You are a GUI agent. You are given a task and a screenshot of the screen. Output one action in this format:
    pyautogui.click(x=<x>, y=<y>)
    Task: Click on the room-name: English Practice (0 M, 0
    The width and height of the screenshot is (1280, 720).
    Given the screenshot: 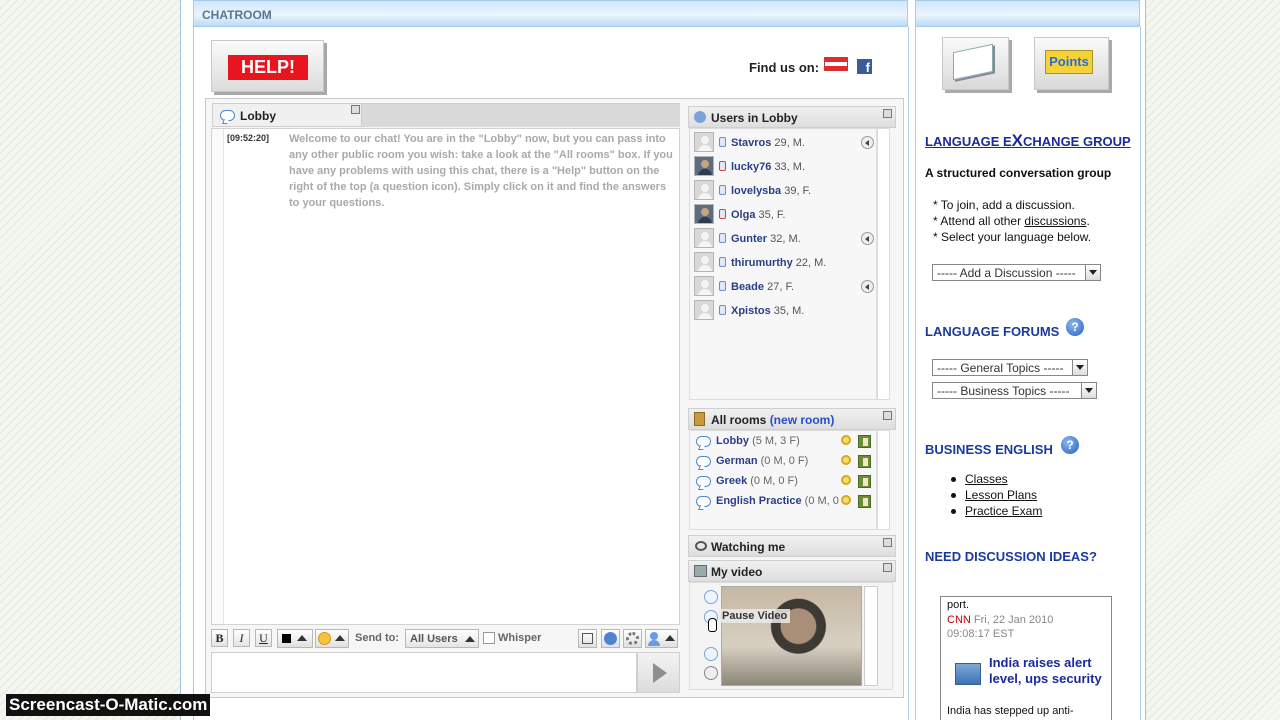 What is the action you would take?
    pyautogui.click(x=777, y=501)
    